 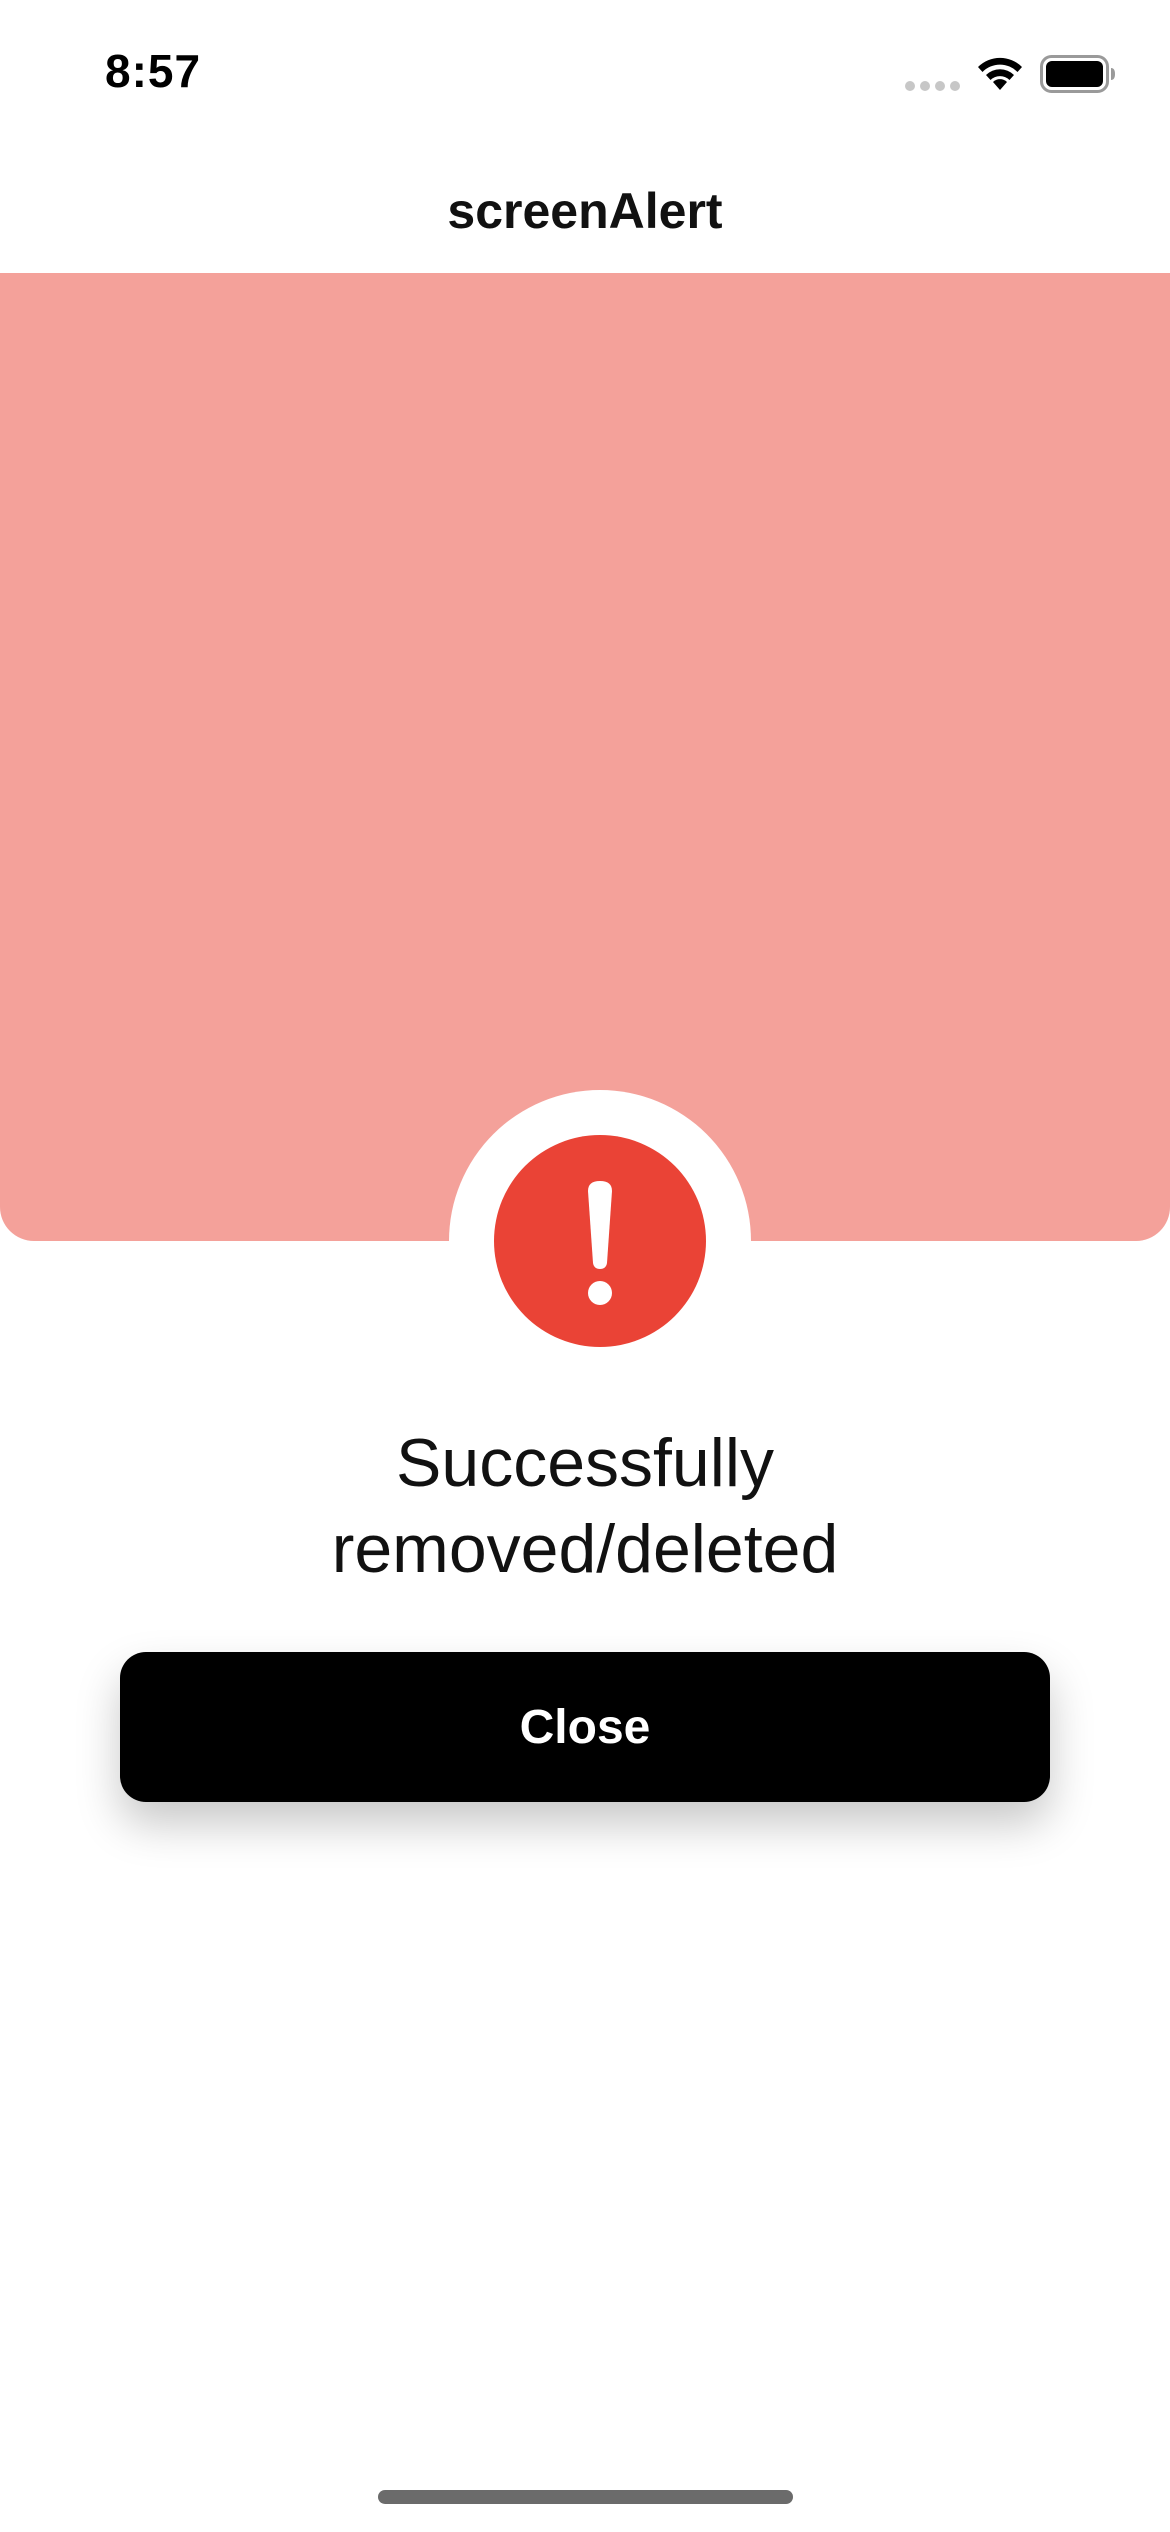 What do you see at coordinates (1000, 73) in the screenshot?
I see `wifi-icon` at bounding box center [1000, 73].